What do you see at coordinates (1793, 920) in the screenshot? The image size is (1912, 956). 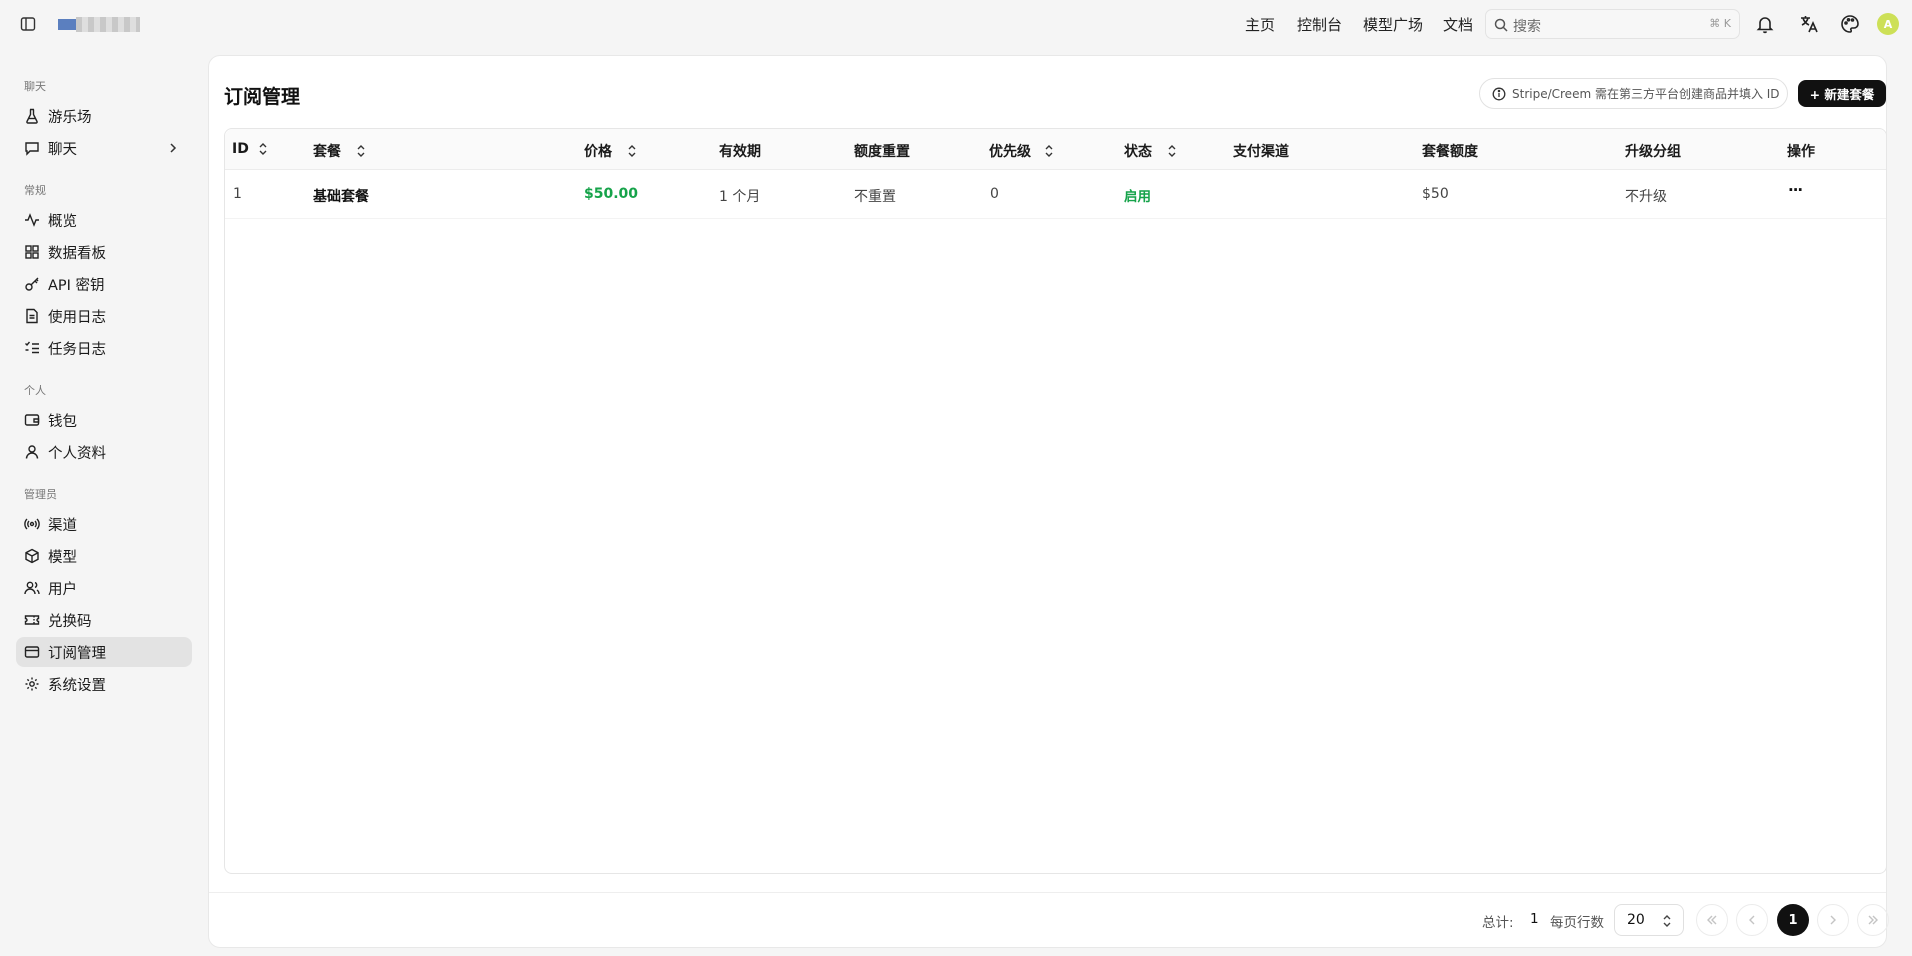 I see `page-button-current: 1` at bounding box center [1793, 920].